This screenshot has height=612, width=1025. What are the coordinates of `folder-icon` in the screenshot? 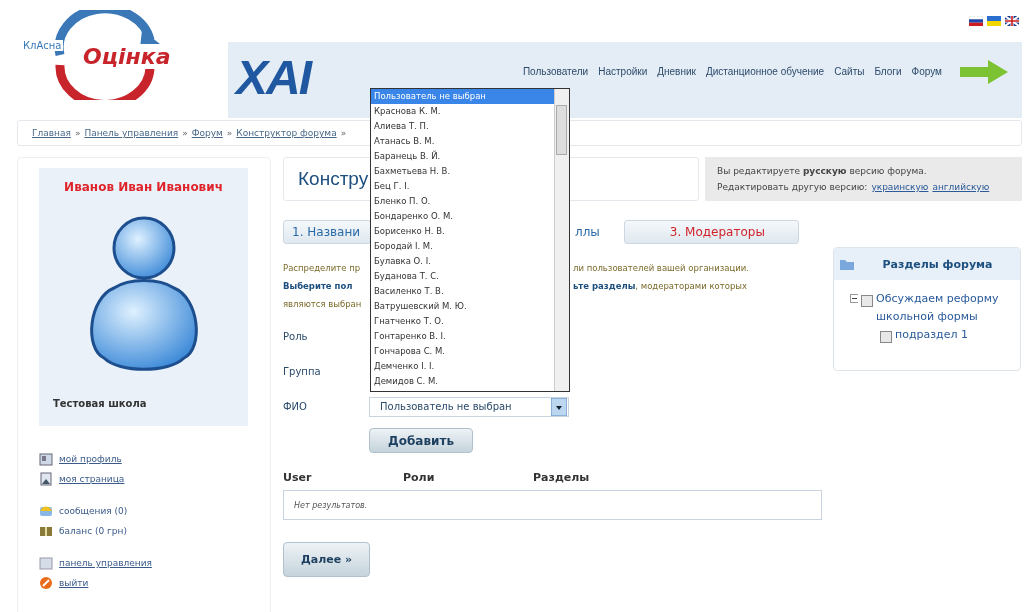 It's located at (847, 264).